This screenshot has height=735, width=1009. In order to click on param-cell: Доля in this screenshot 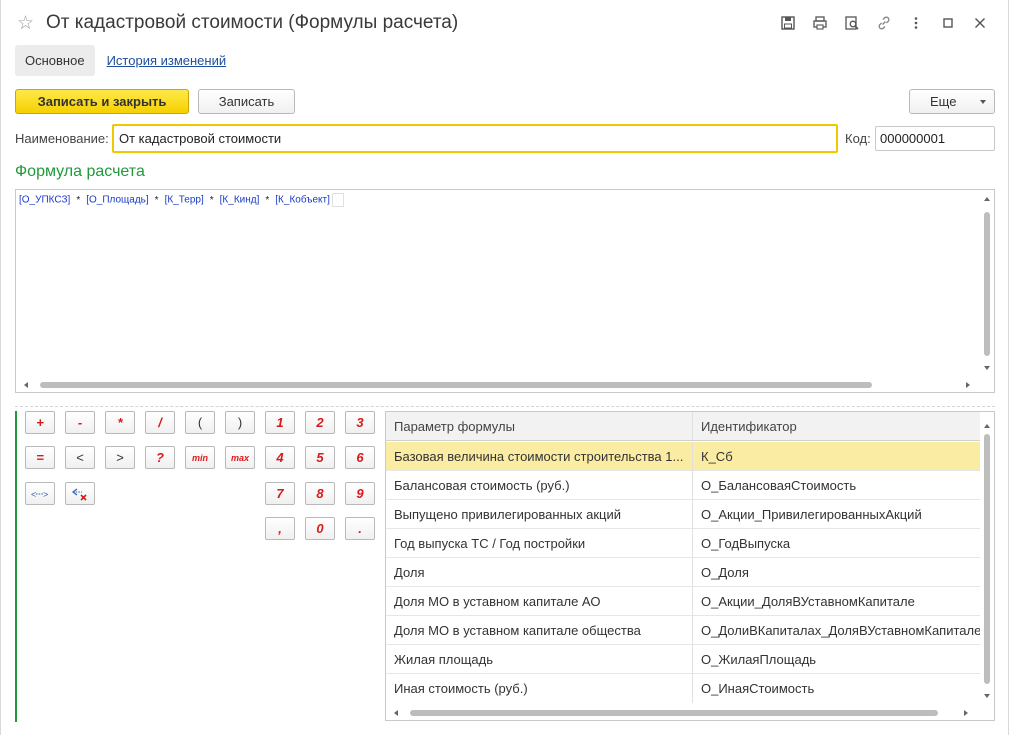, I will do `click(539, 572)`.